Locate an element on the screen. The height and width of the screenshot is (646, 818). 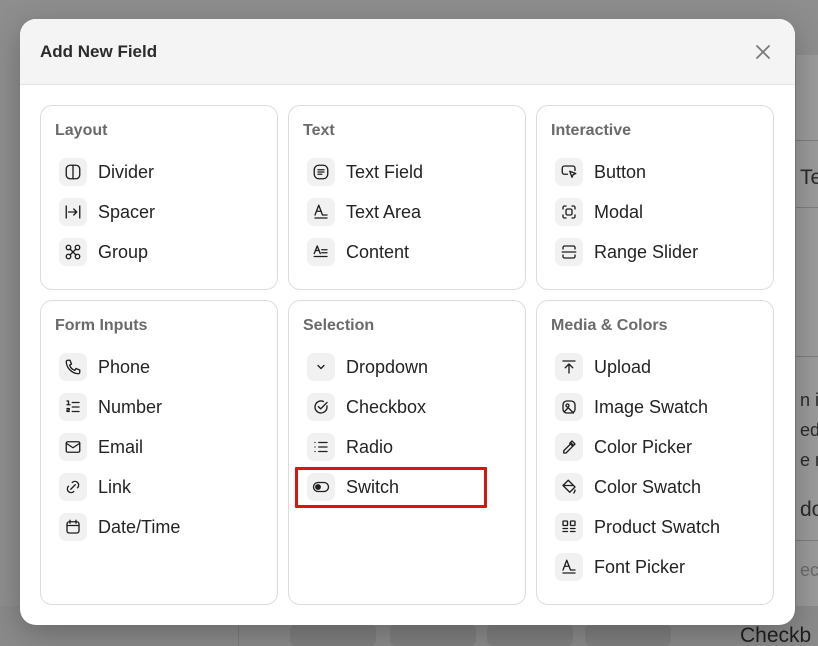
link-icon is located at coordinates (73, 487).